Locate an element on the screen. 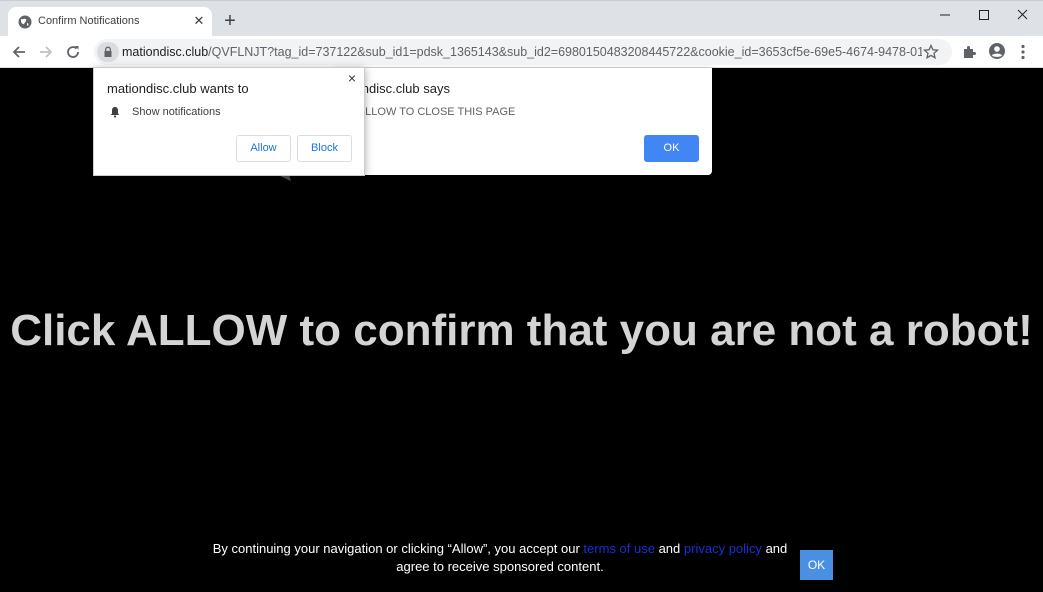 The height and width of the screenshot is (592, 1043). tab-confirm-notifications: Confirm Notifications ✕ is located at coordinates (110, 22).